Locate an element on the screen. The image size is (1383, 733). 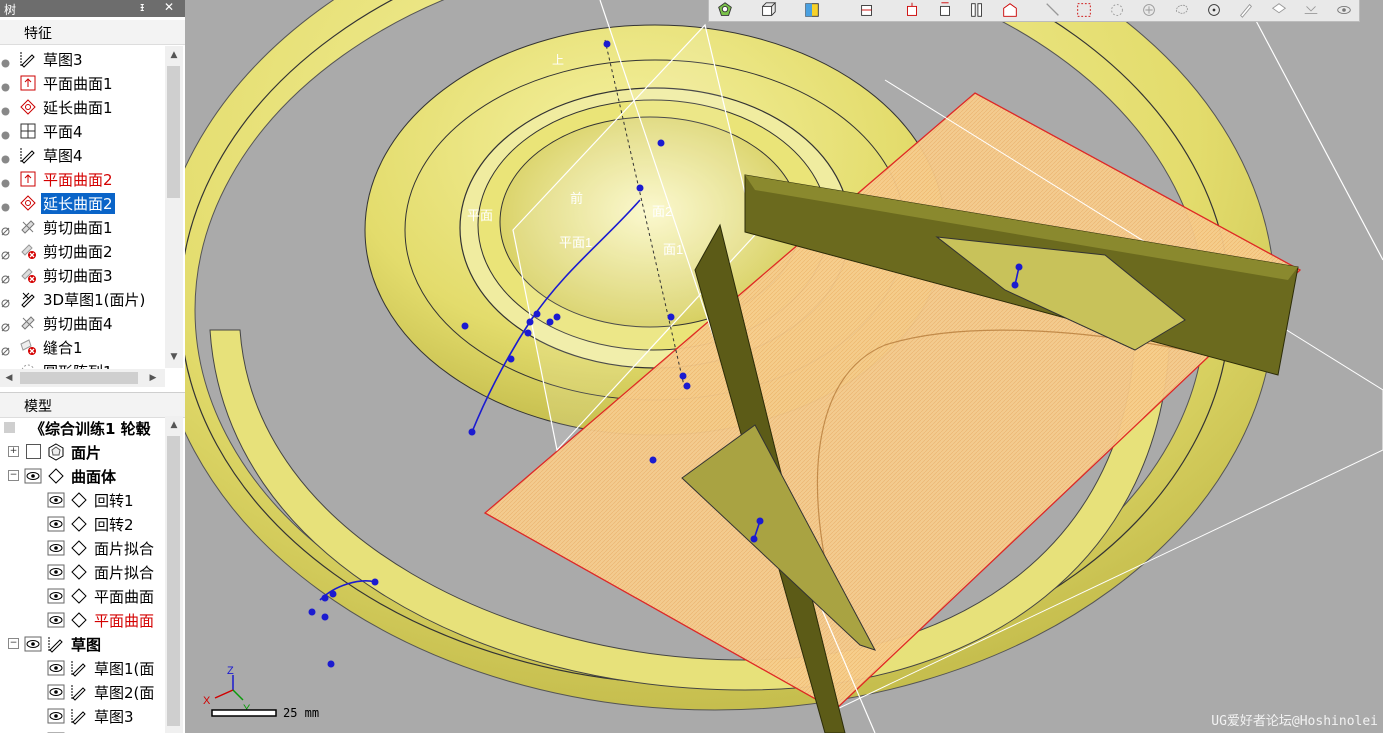
back-view-icon is located at coordinates (945, 10).